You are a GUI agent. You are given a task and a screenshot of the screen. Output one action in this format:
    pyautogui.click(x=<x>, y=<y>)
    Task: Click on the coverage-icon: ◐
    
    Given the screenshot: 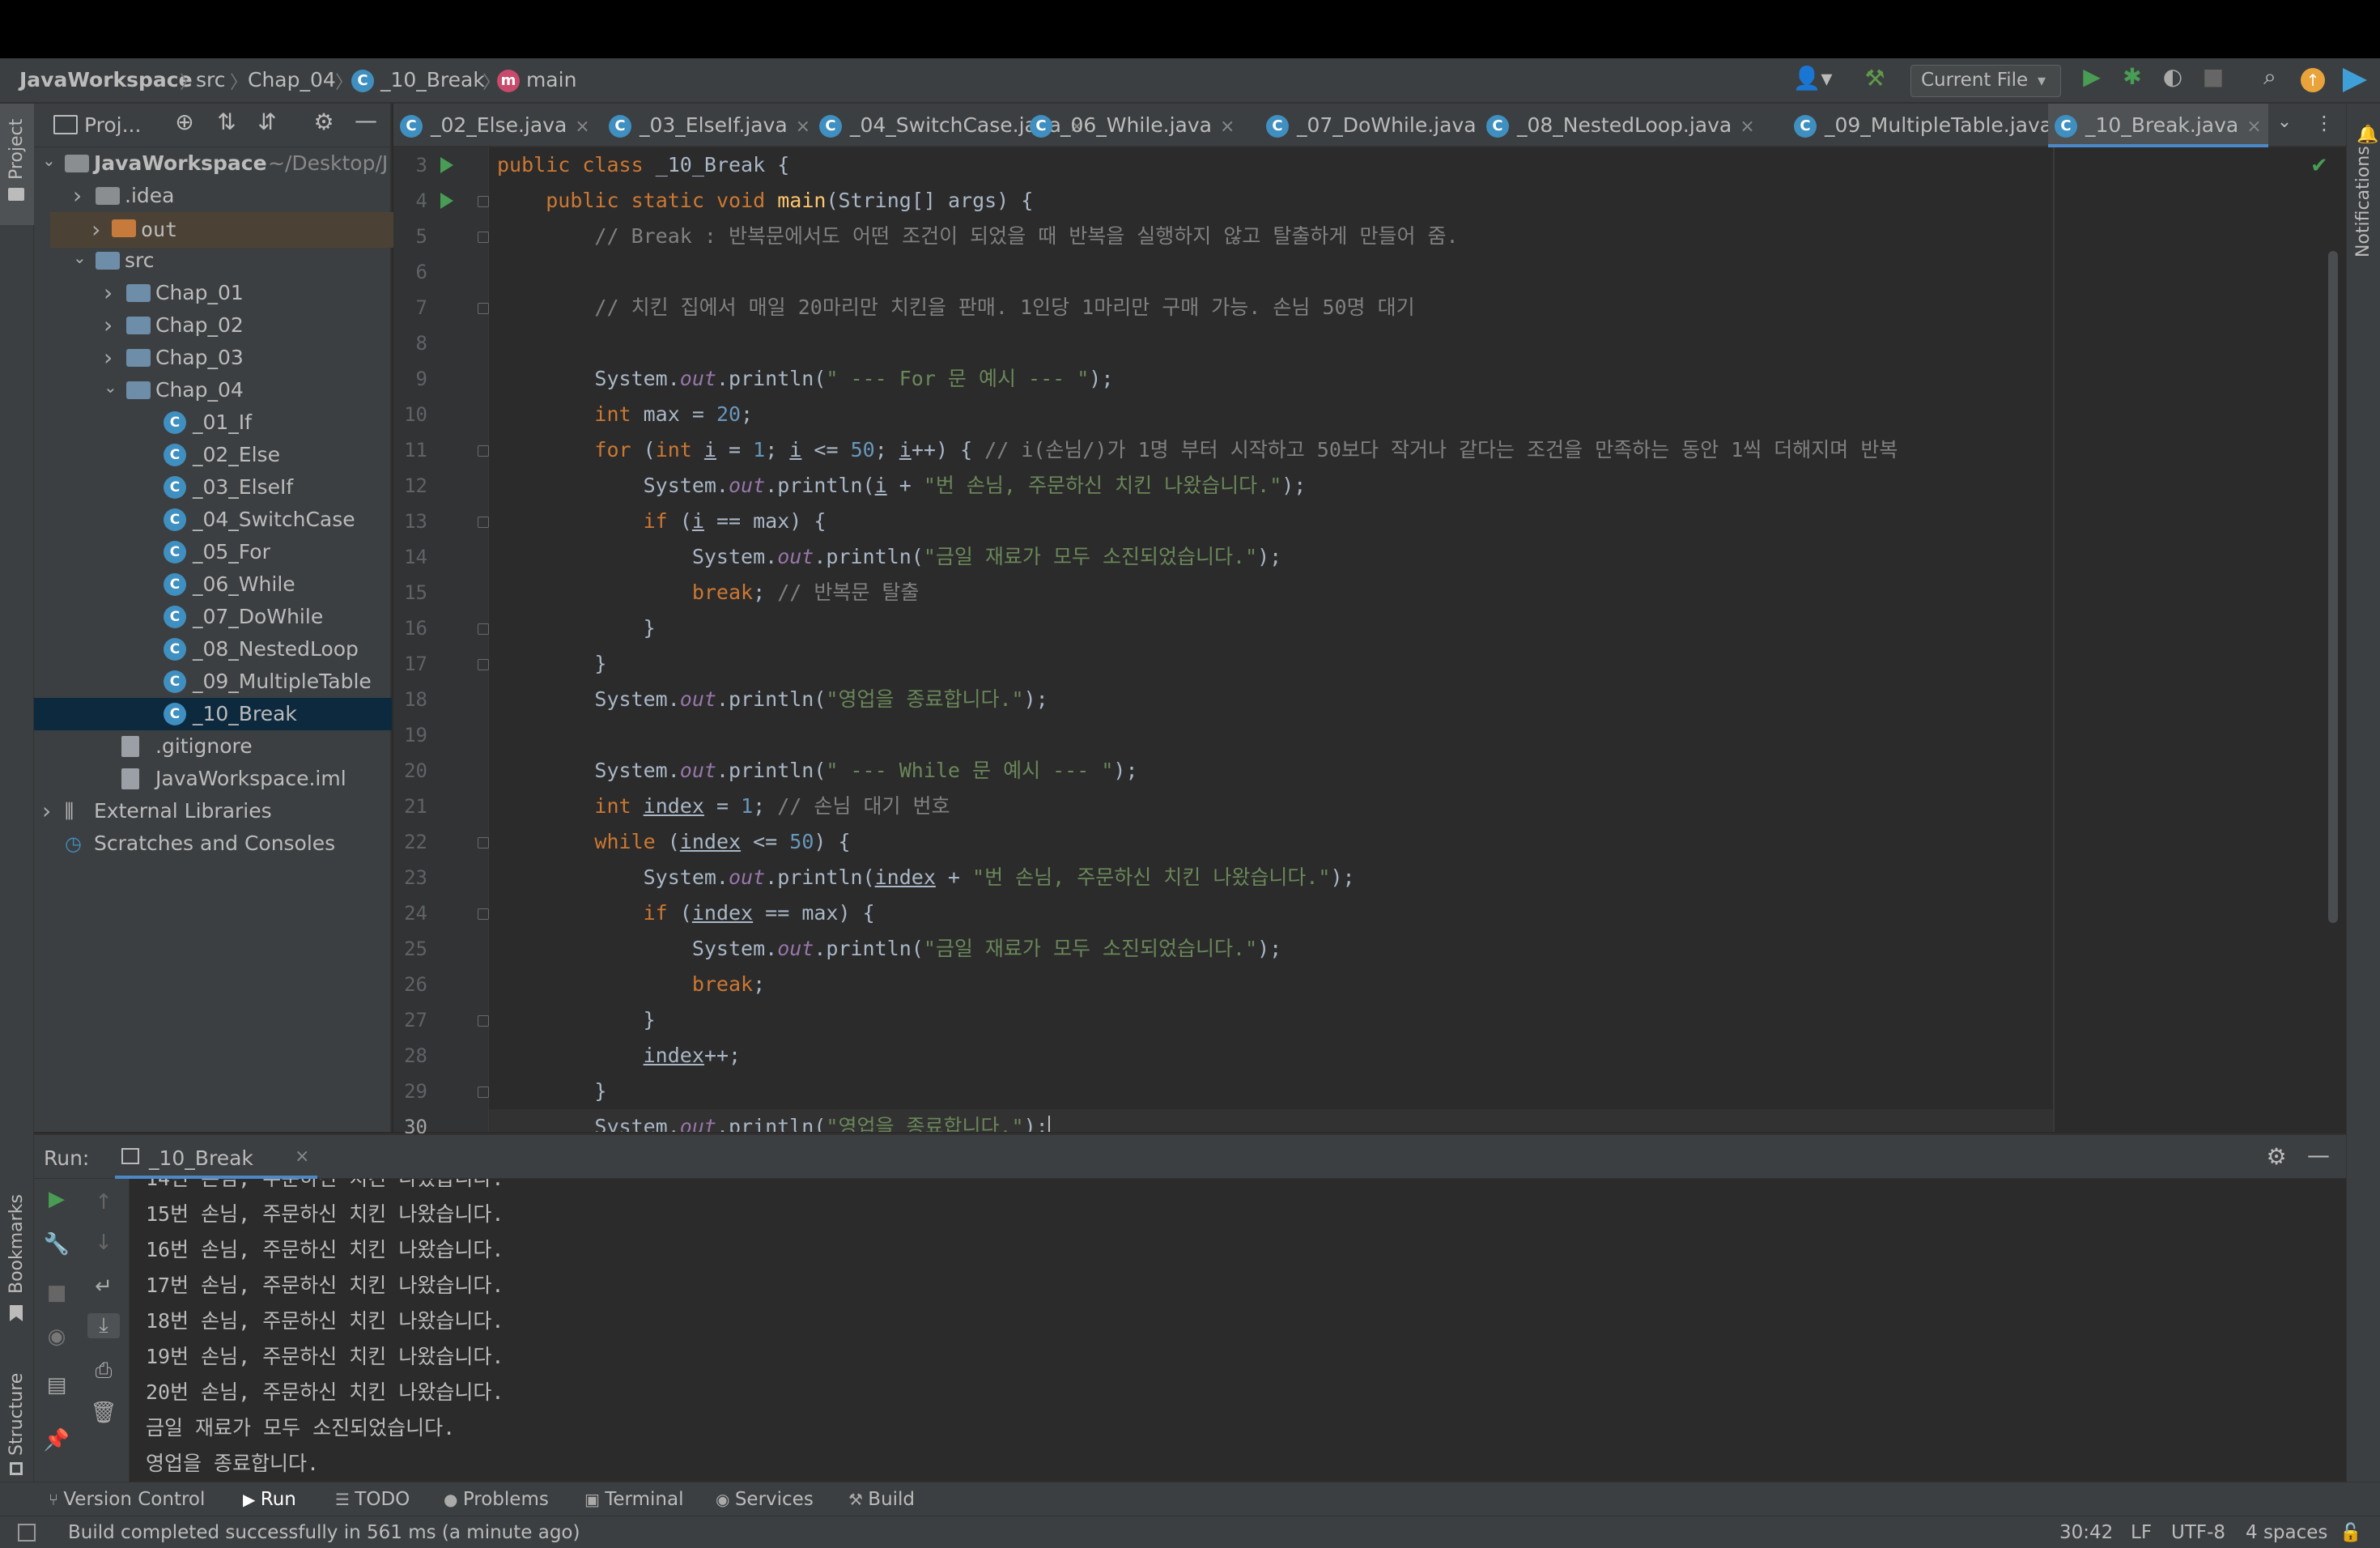 What is the action you would take?
    pyautogui.click(x=2173, y=76)
    